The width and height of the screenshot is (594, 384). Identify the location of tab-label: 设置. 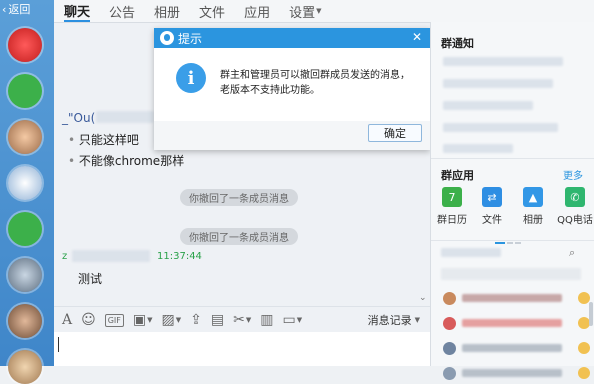
(302, 13).